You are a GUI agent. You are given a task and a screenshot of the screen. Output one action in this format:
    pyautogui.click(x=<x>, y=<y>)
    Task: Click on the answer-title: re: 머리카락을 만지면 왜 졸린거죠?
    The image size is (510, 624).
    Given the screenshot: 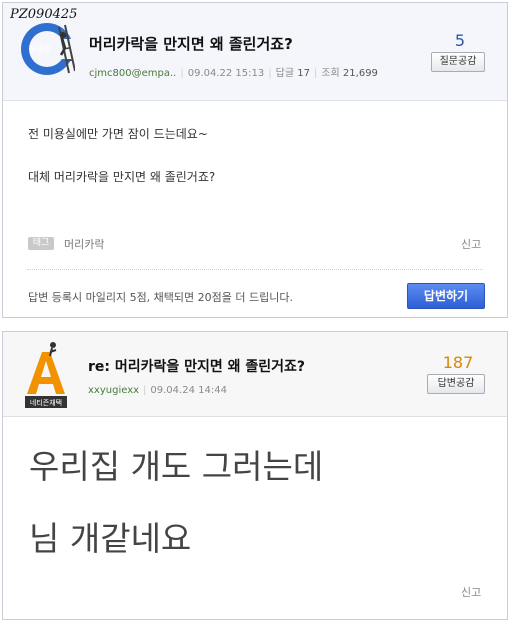 What is the action you would take?
    pyautogui.click(x=197, y=367)
    